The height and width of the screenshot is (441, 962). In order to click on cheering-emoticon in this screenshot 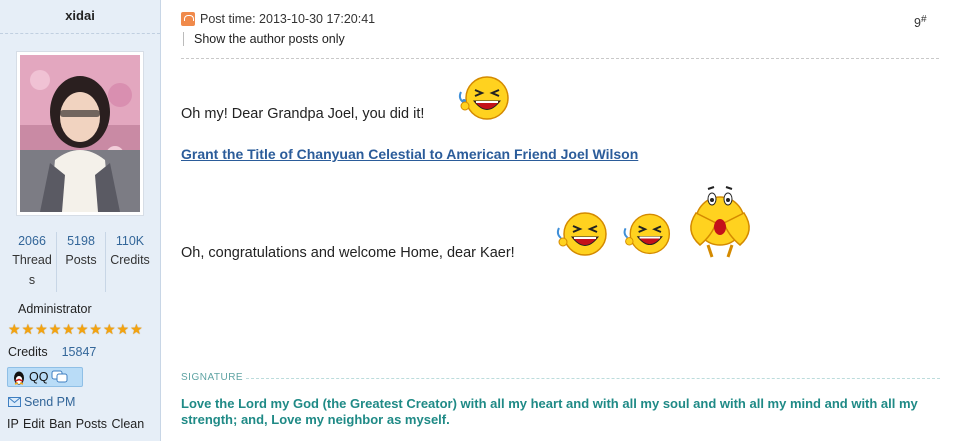, I will do `click(720, 223)`.